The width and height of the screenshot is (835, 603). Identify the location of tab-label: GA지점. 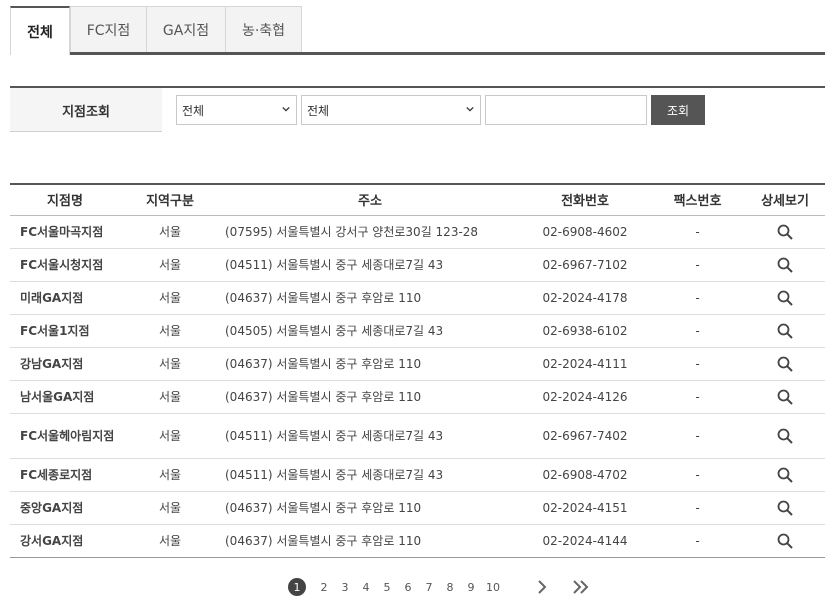
(186, 31).